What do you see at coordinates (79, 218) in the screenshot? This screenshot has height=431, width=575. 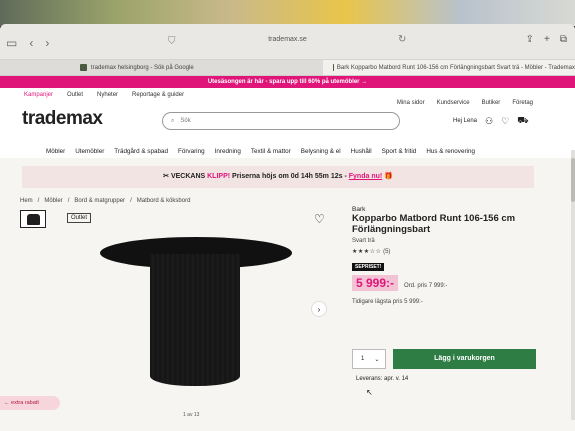 I see `outlet-badge: Outlet` at bounding box center [79, 218].